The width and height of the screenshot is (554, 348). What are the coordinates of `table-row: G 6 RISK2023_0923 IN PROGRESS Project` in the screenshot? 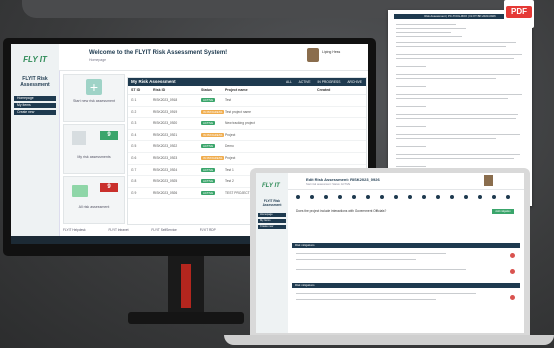 It's located at (247, 159).